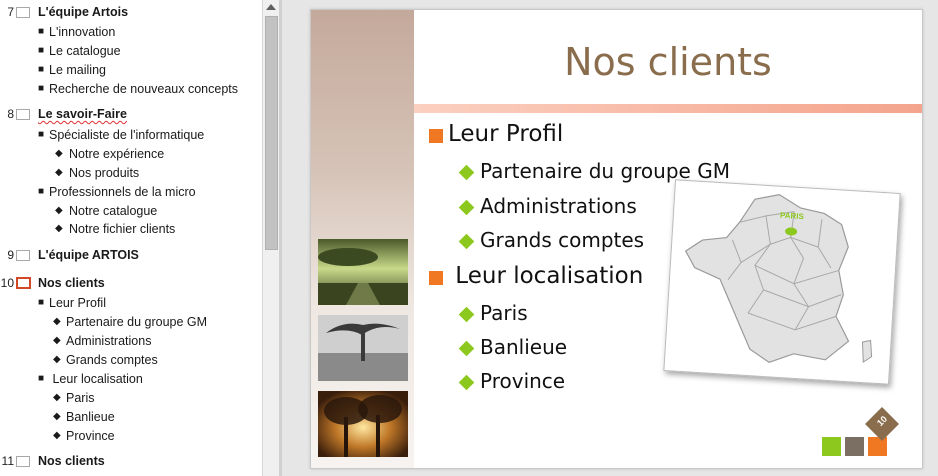  What do you see at coordinates (131, 461) in the screenshot?
I see `outline-slide-11: 11 Nos clients` at bounding box center [131, 461].